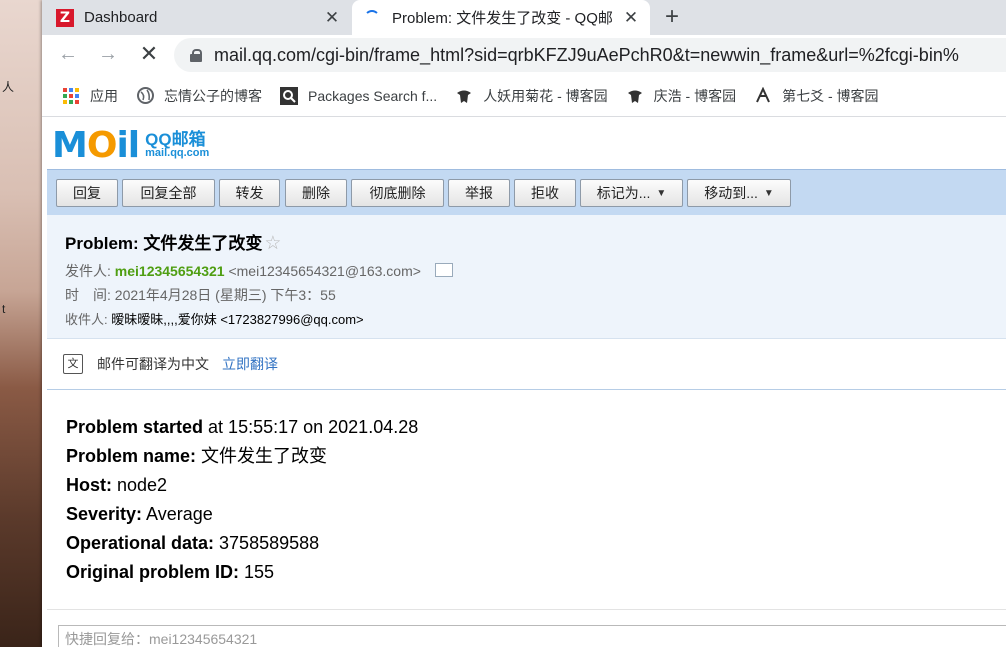 This screenshot has width=1006, height=647. Describe the element at coordinates (108, 55) in the screenshot. I see `forward-button: →` at that location.